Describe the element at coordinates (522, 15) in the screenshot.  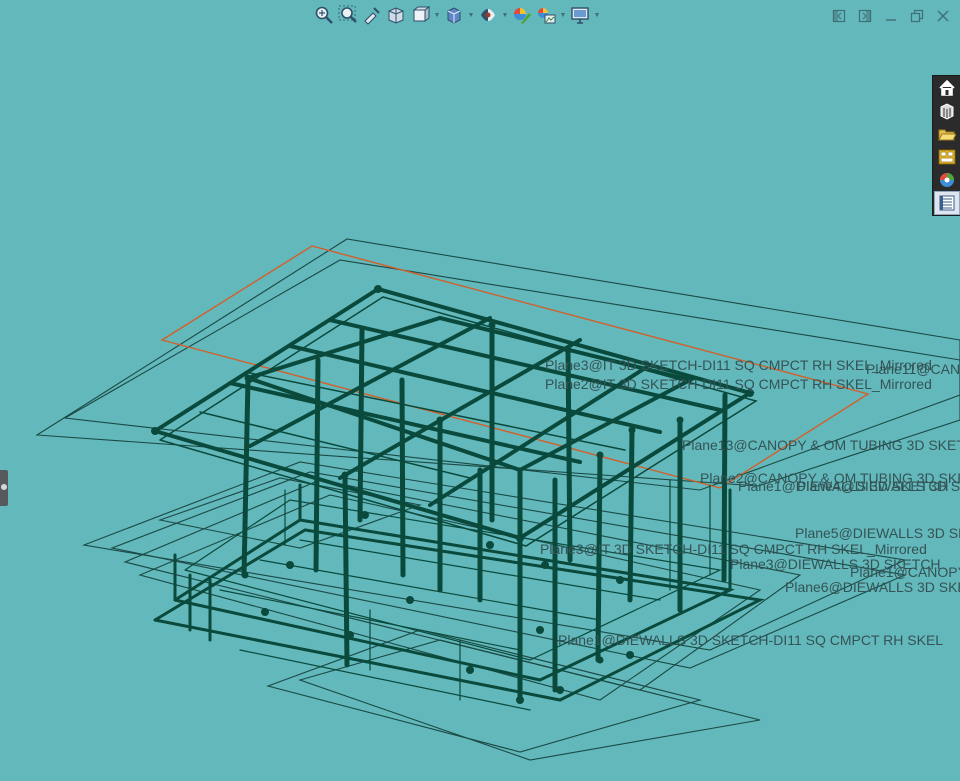
I see `edit-appearance-icon` at that location.